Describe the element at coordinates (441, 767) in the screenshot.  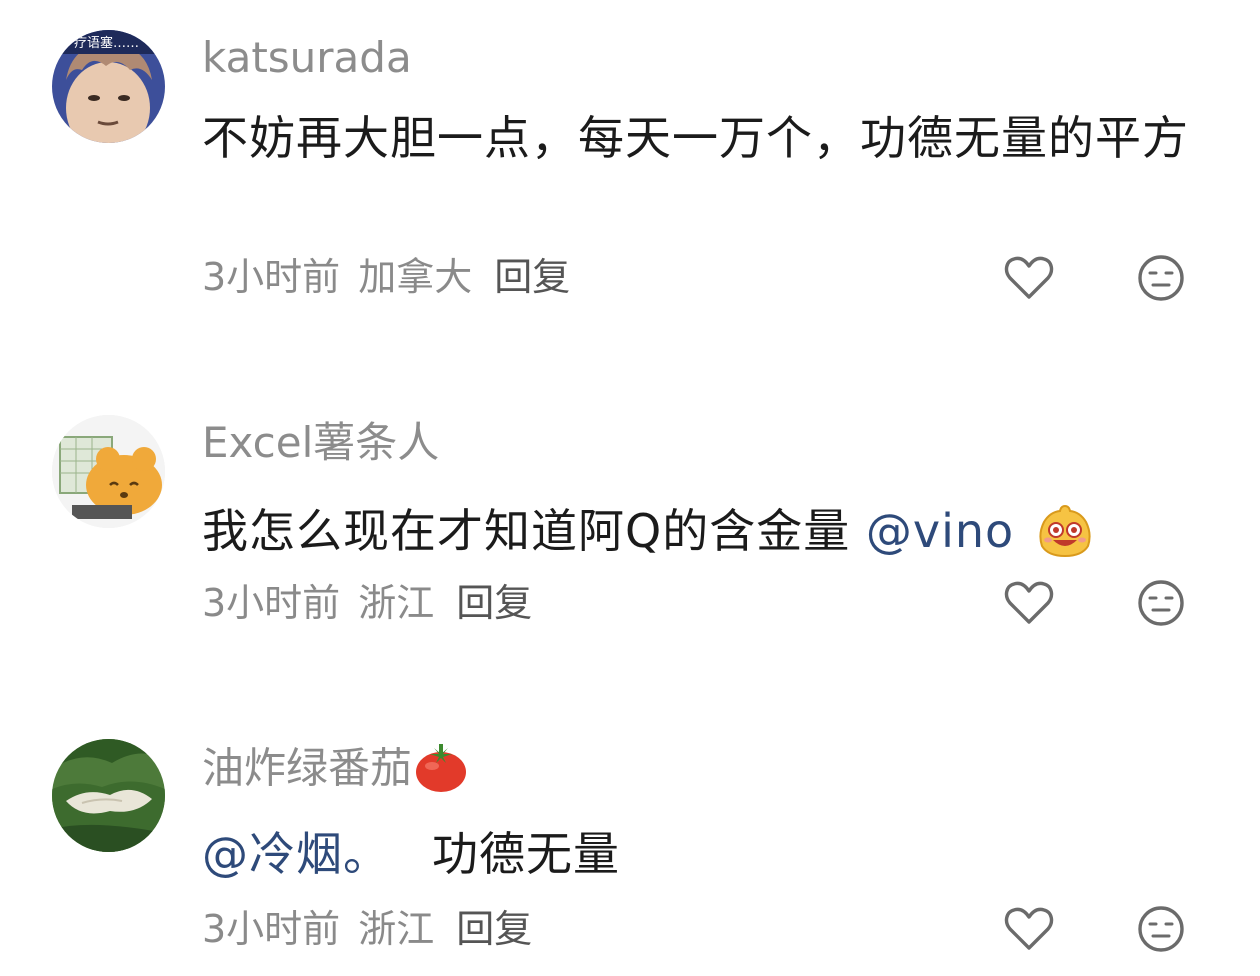
I see `tomato-emoji` at that location.